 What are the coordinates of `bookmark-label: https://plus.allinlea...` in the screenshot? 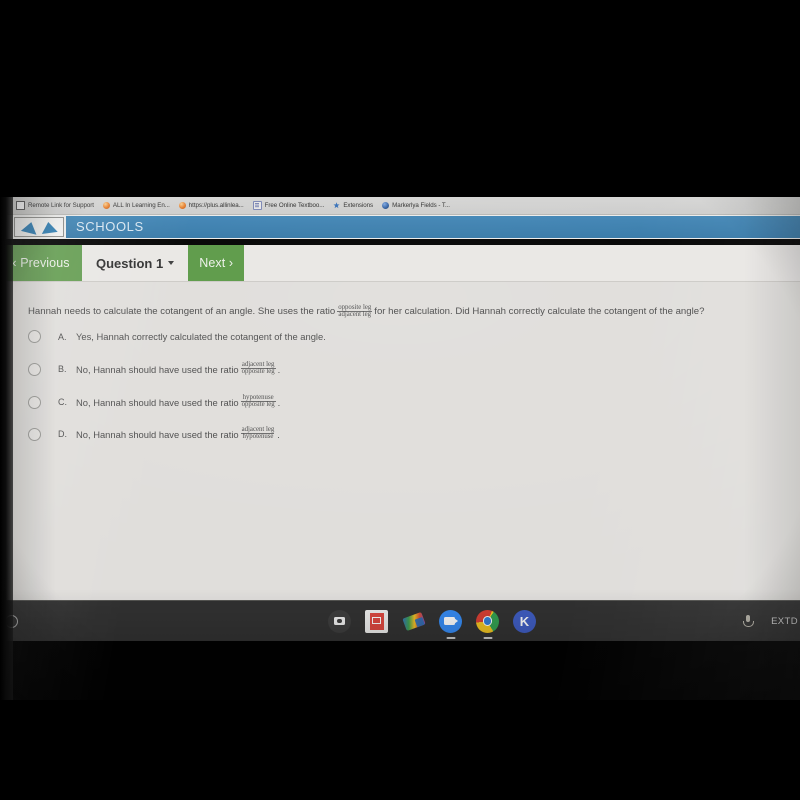 It's located at (216, 205).